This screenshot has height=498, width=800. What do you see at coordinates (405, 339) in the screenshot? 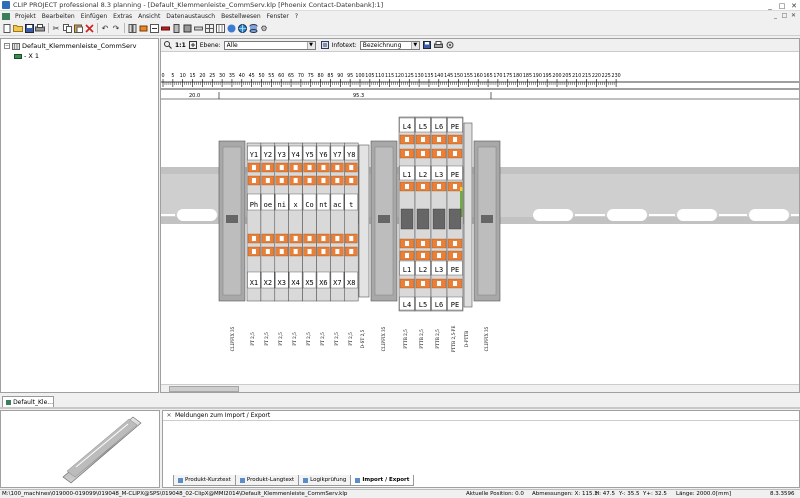
I see `terminal-designation-label: PTTB 2,5` at bounding box center [405, 339].